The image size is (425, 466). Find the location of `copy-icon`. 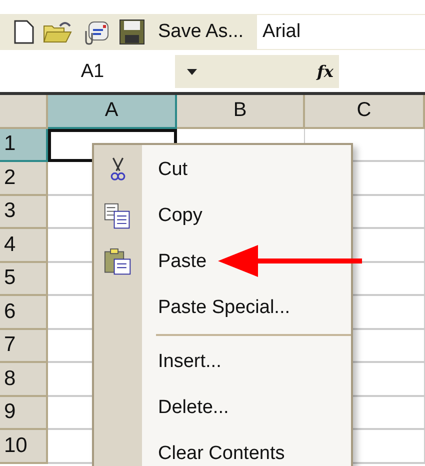

copy-icon is located at coordinates (118, 216).